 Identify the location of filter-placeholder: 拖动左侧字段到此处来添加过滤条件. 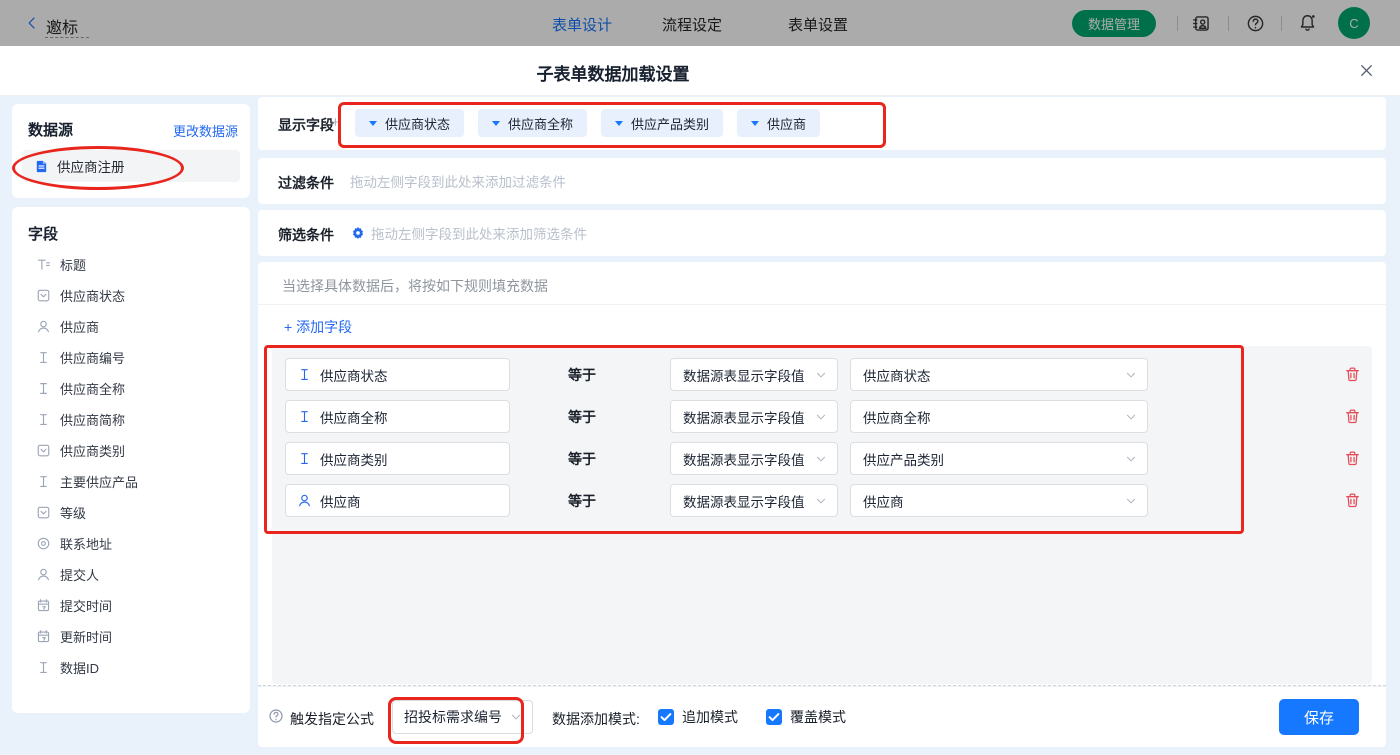
(458, 182).